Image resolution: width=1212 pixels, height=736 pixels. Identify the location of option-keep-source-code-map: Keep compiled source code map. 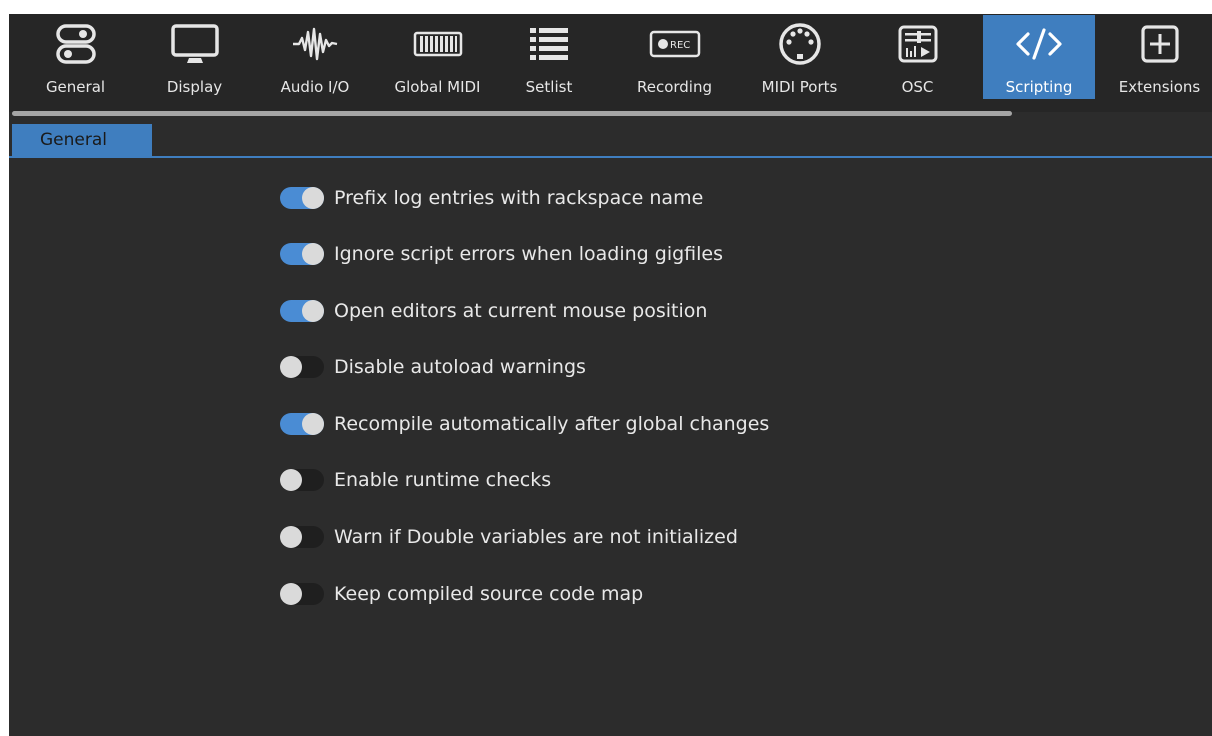
(461, 594).